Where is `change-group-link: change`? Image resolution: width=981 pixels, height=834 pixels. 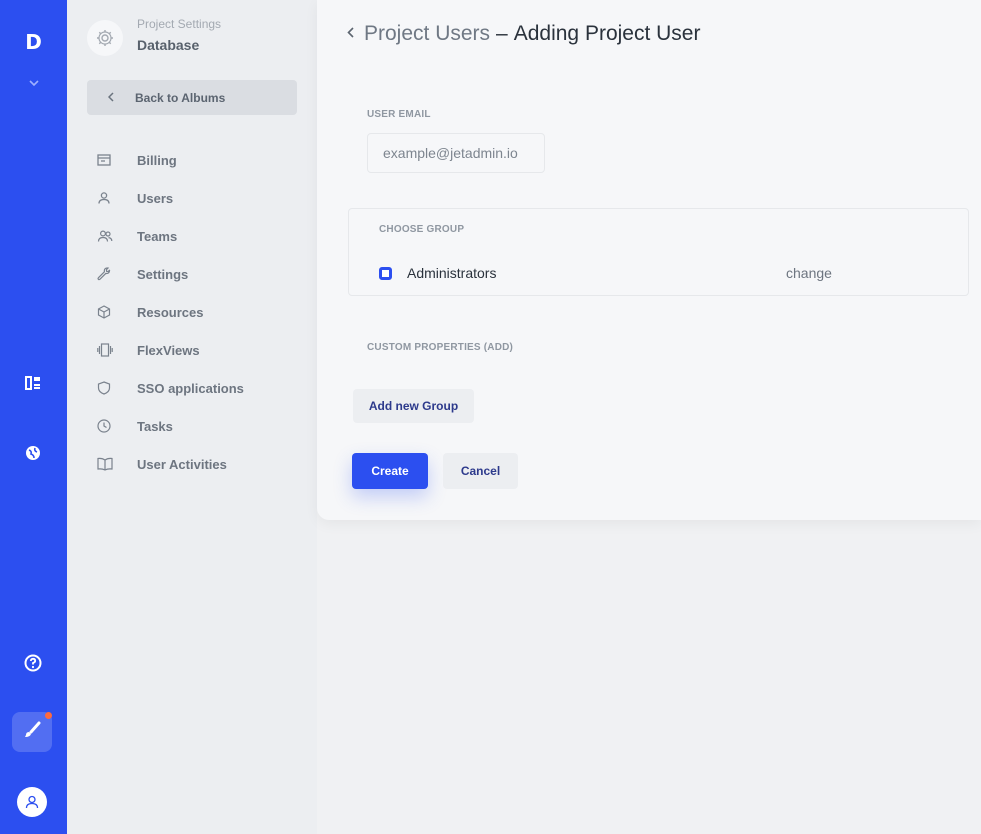
change-group-link: change is located at coordinates (809, 273).